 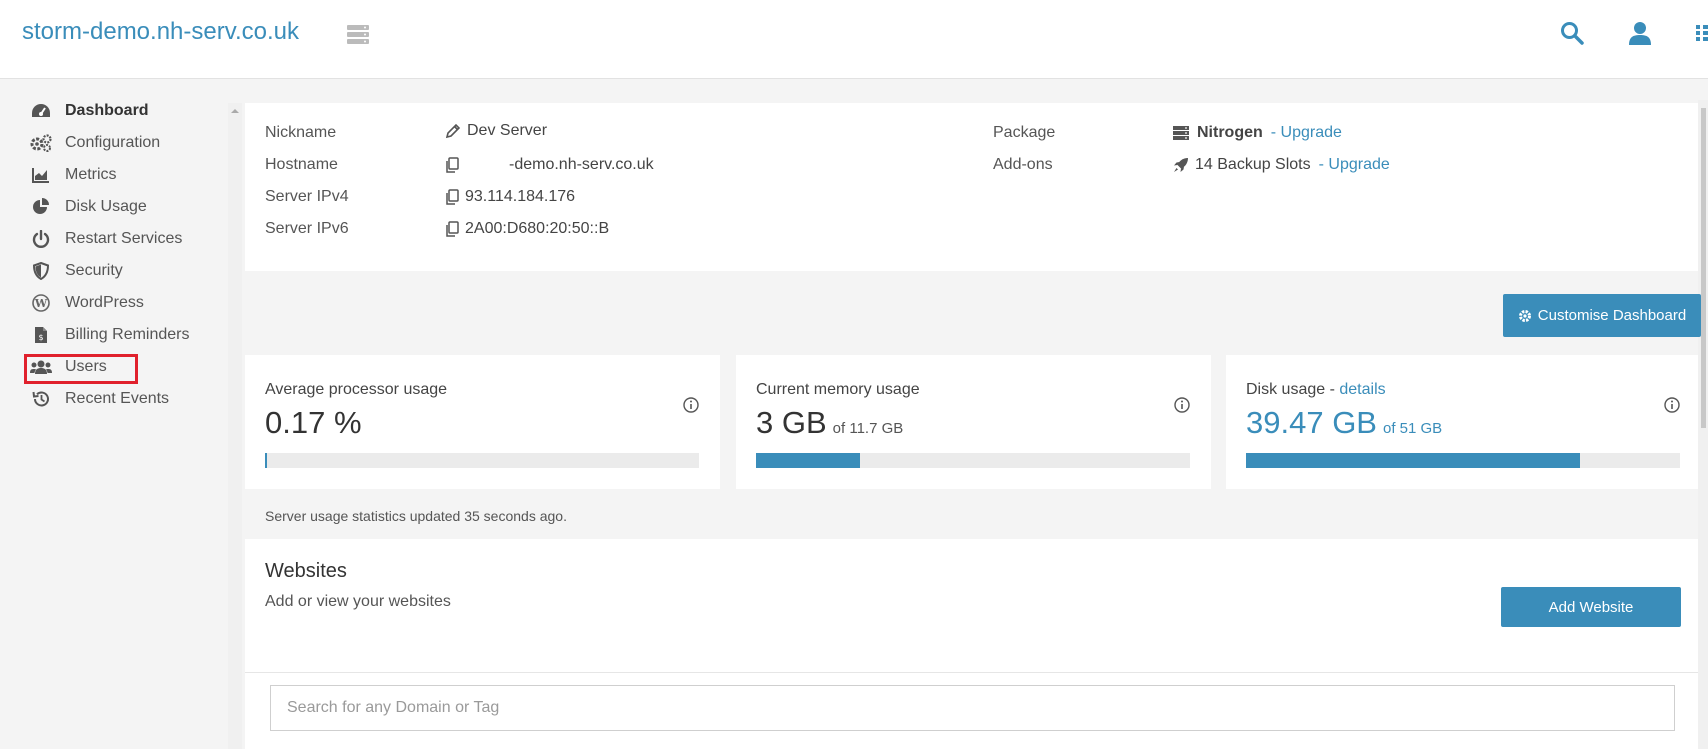 What do you see at coordinates (106, 206) in the screenshot?
I see `sidebar-item-label: Disk Usage` at bounding box center [106, 206].